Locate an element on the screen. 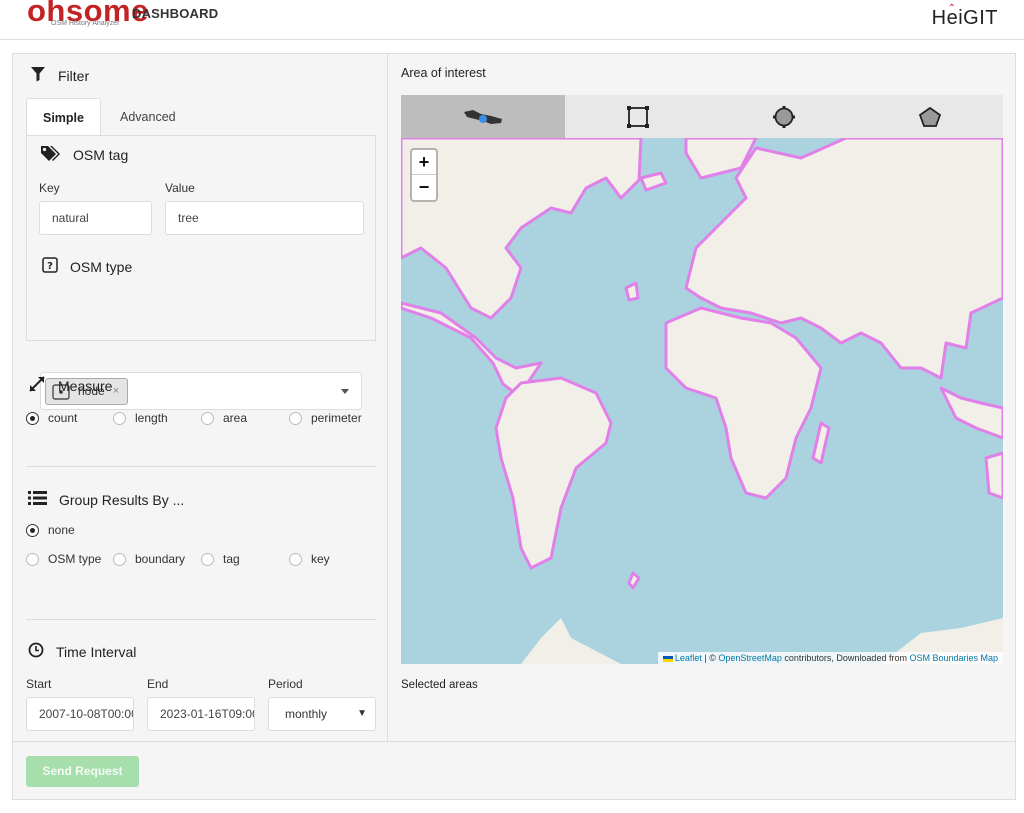 The width and height of the screenshot is (1024, 813). zoom-in-button: + is located at coordinates (424, 162).